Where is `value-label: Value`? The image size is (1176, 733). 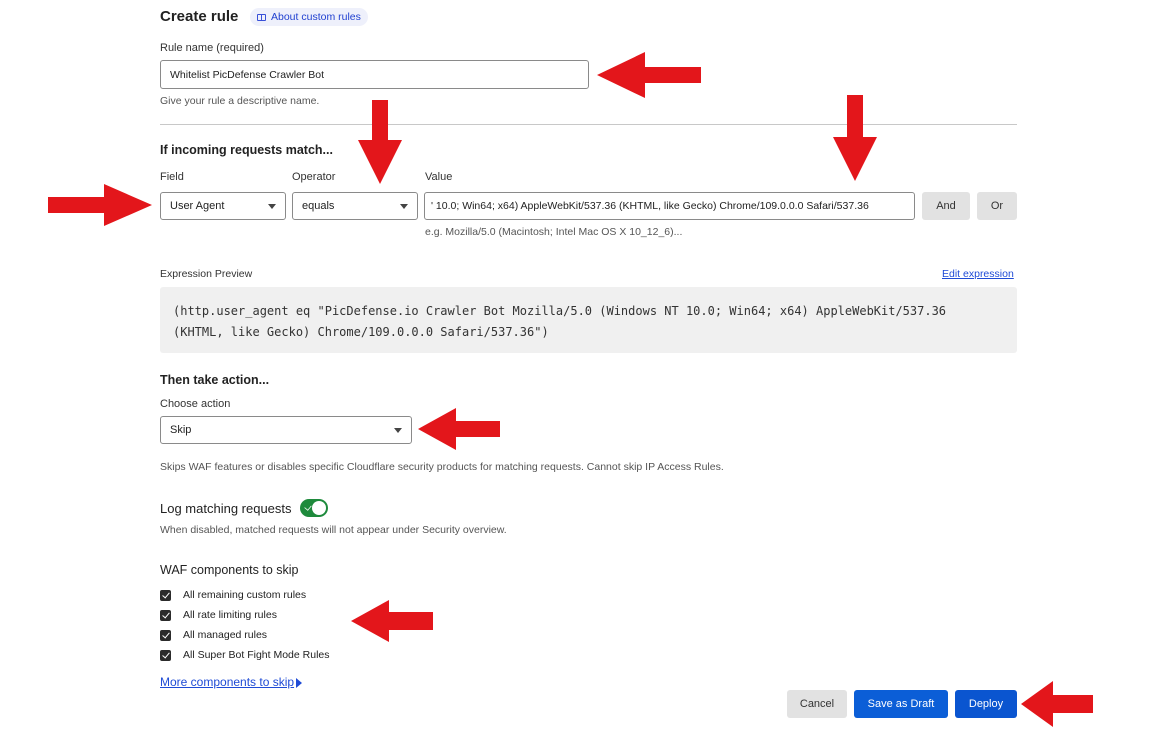
value-label: Value is located at coordinates (439, 177).